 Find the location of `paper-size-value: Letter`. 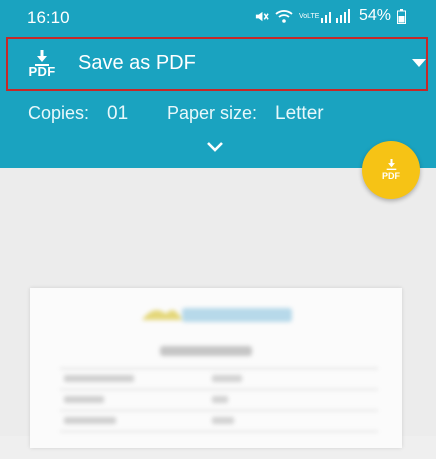

paper-size-value: Letter is located at coordinates (299, 113).